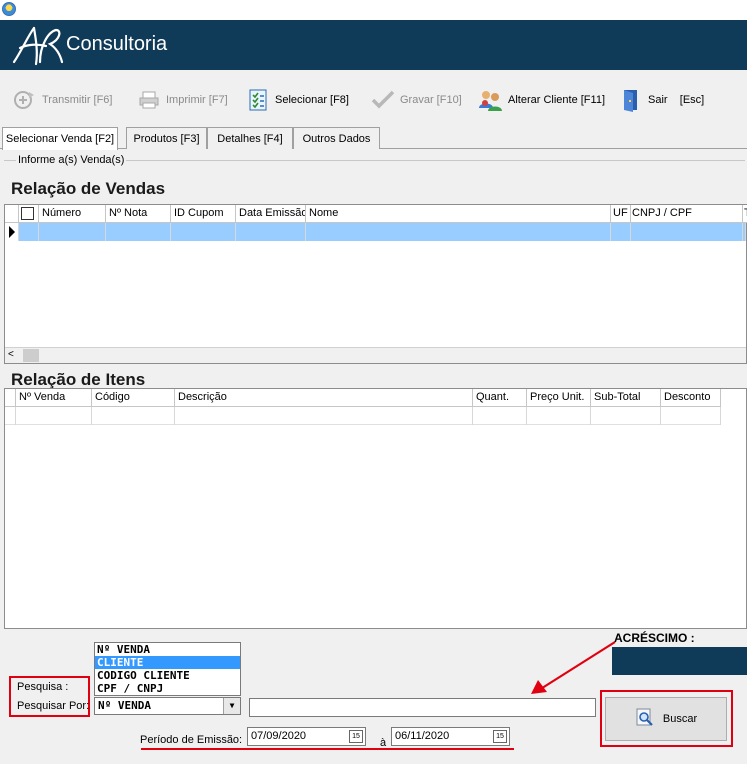 The width and height of the screenshot is (747, 764). Describe the element at coordinates (258, 100) in the screenshot. I see `checklist-icon` at that location.